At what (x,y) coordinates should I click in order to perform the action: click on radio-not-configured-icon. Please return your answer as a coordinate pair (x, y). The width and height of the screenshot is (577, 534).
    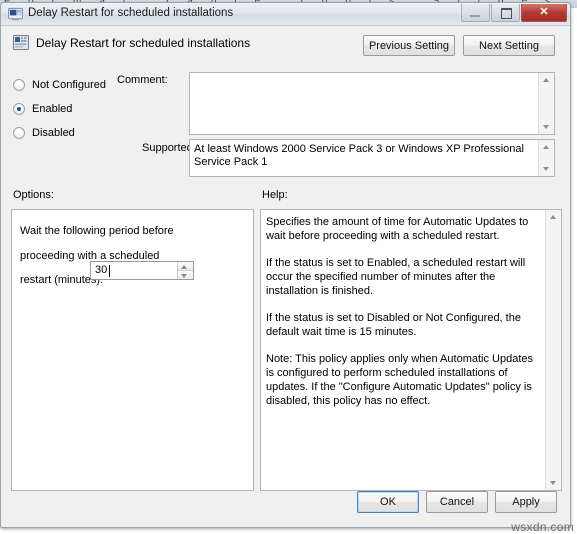
    Looking at the image, I should click on (19, 85).